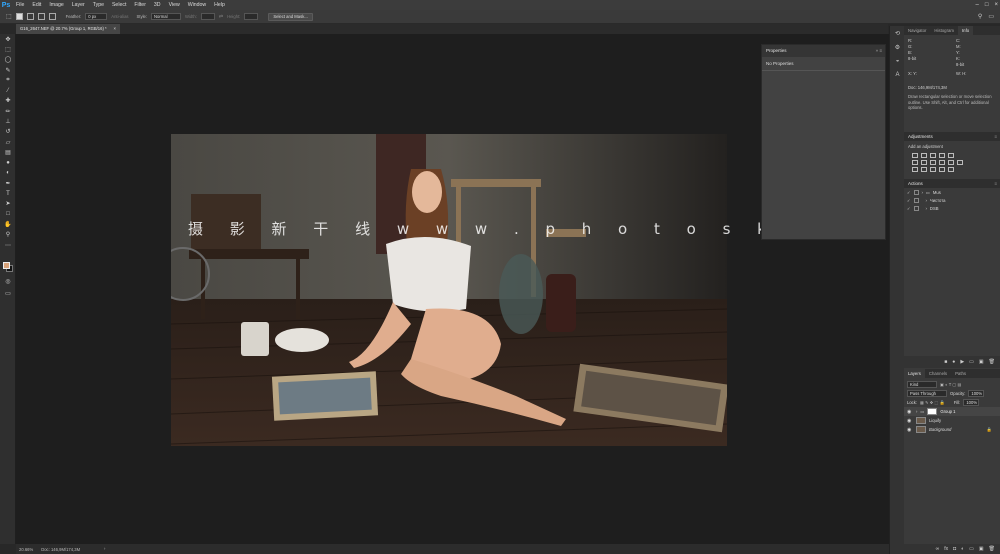 Image resolution: width=1000 pixels, height=554 pixels. Describe the element at coordinates (927, 393) in the screenshot. I see `blend-mode-select: Pass Through` at that location.